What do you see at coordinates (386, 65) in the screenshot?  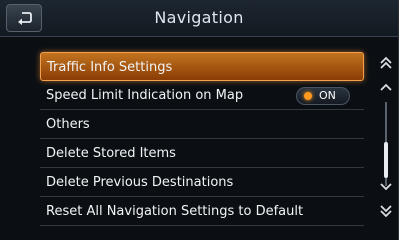 I see `double-chevron-up-icon` at bounding box center [386, 65].